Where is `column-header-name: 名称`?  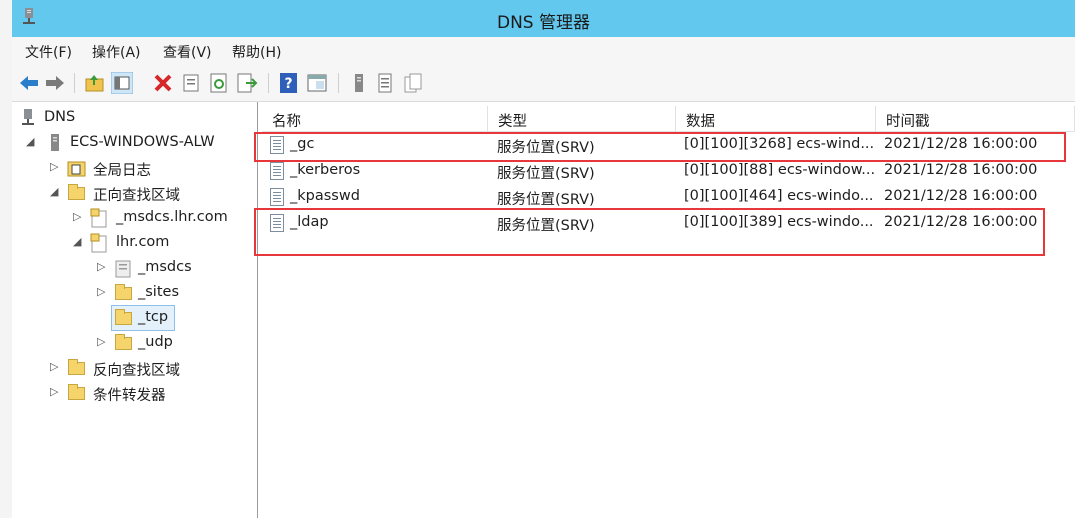
column-header-name: 名称 is located at coordinates (375, 119).